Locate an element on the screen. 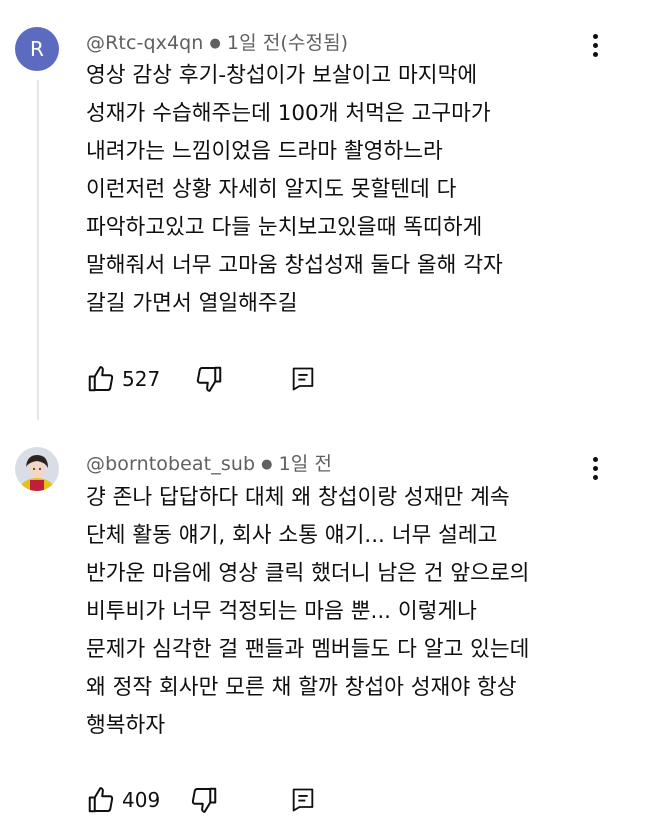  thread-line is located at coordinates (38, 250).